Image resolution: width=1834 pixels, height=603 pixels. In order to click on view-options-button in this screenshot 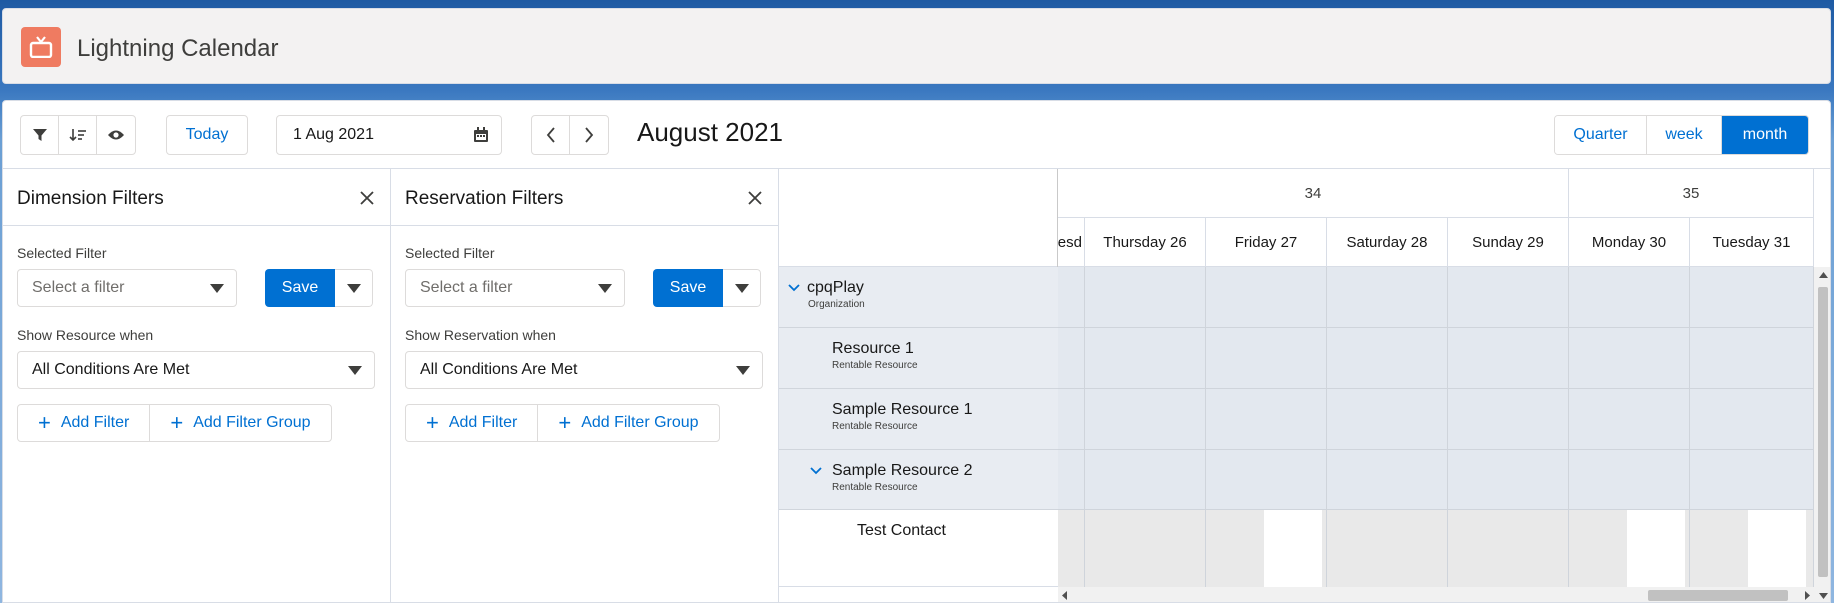, I will do `click(116, 135)`.